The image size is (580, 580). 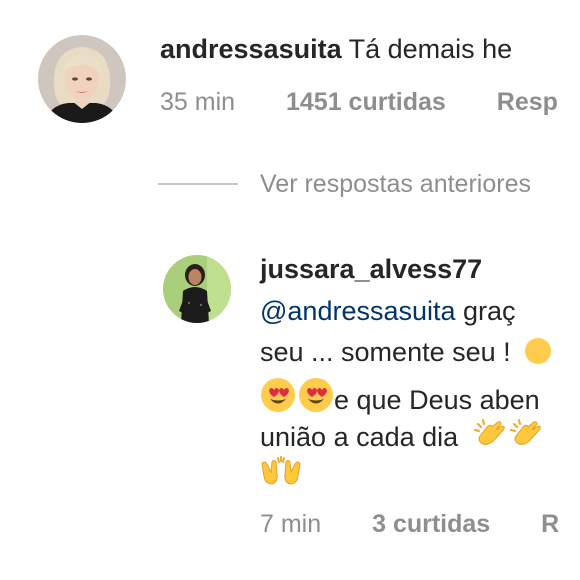 I want to click on reply-text-line-3: e que Deus aben, so click(x=400, y=398).